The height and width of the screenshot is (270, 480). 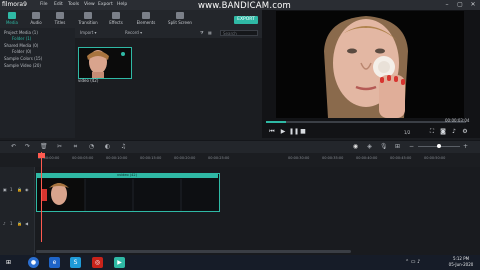 What do you see at coordinates (21, 32) in the screenshot?
I see `library-item-project-media: Project Media (1)` at bounding box center [21, 32].